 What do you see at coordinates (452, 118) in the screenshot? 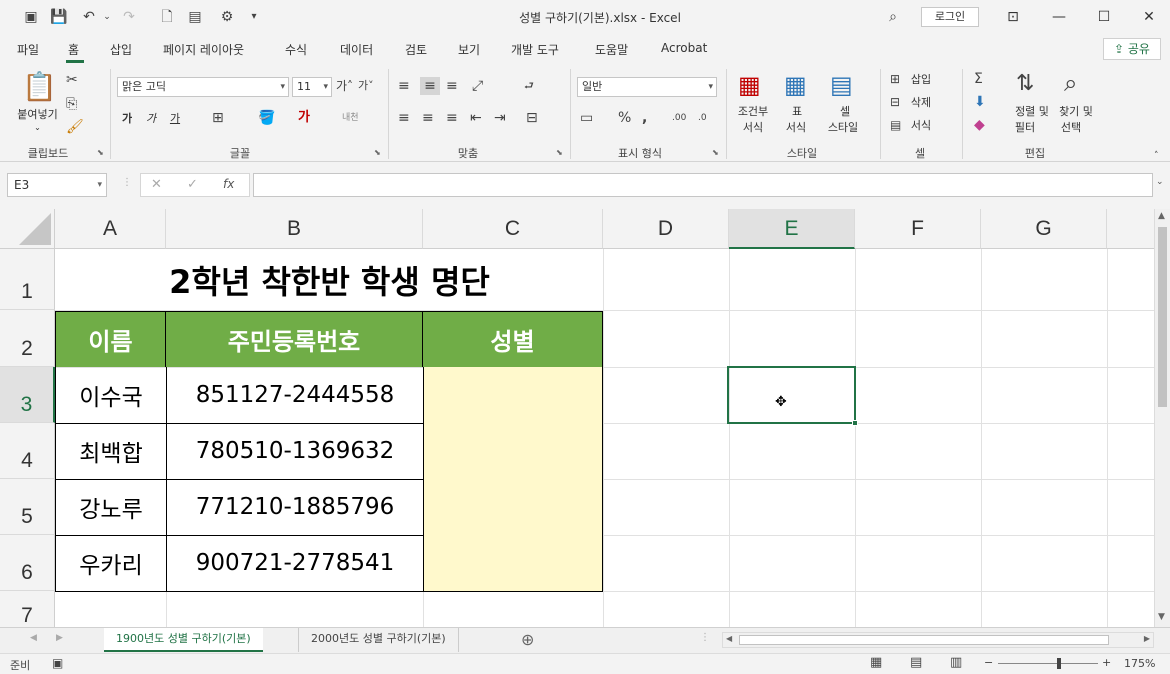
I see `align-right-icon: ≡` at bounding box center [452, 118].